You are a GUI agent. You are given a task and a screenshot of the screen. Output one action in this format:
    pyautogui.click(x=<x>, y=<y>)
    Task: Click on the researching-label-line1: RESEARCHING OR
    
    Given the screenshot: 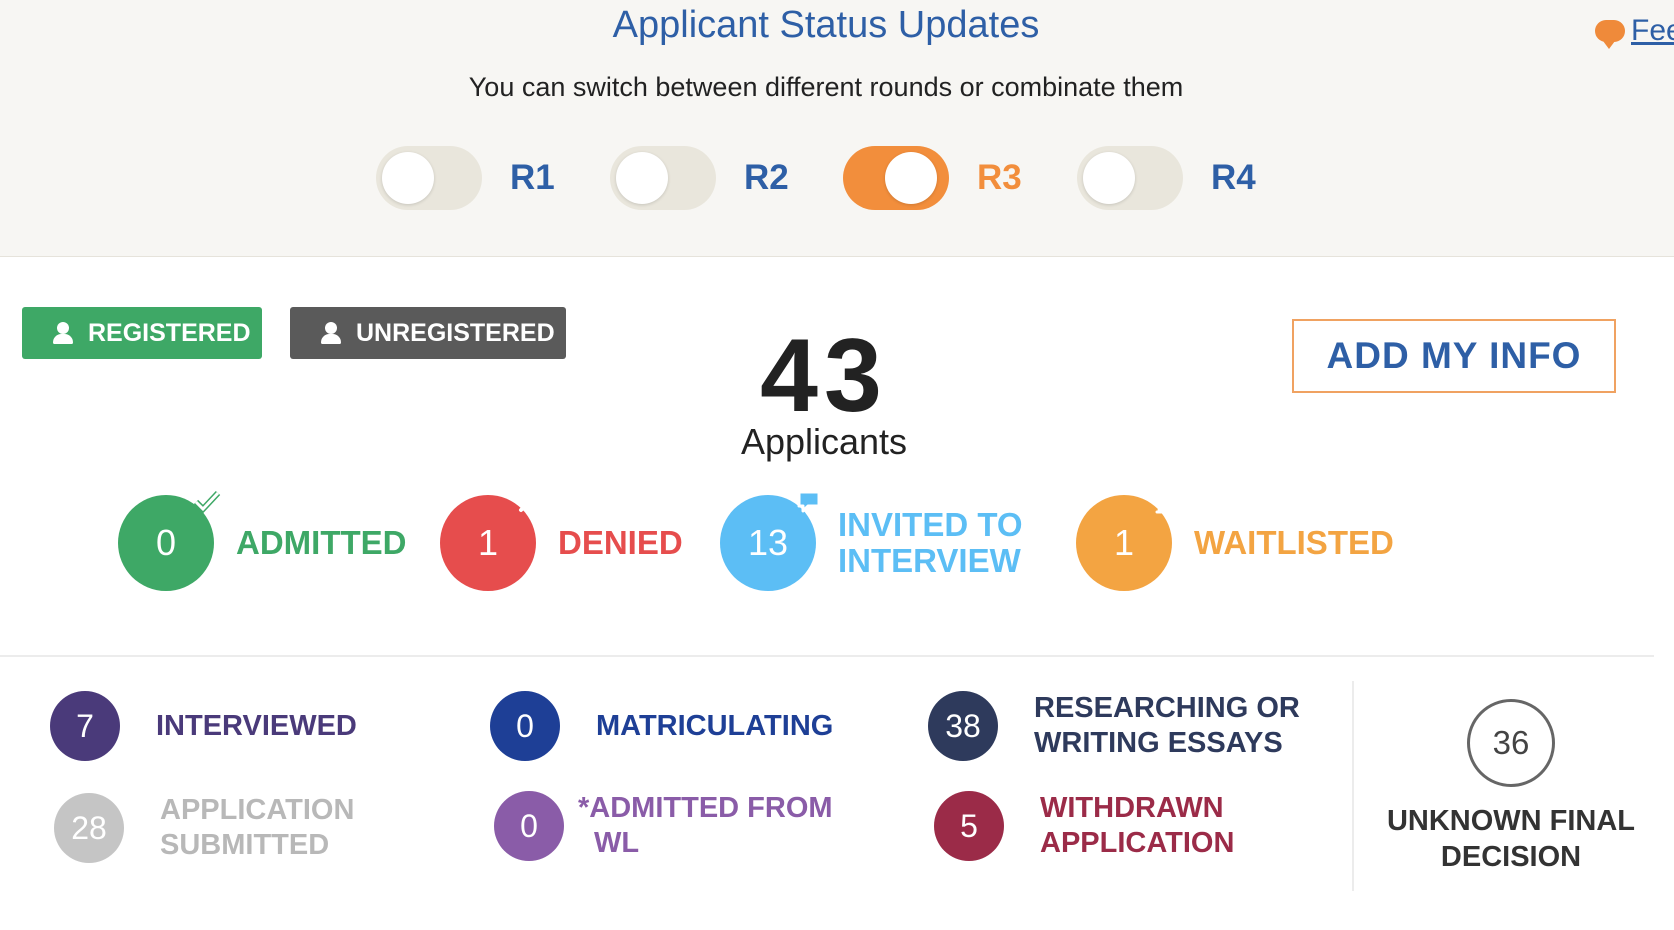 What is the action you would take?
    pyautogui.click(x=1167, y=708)
    